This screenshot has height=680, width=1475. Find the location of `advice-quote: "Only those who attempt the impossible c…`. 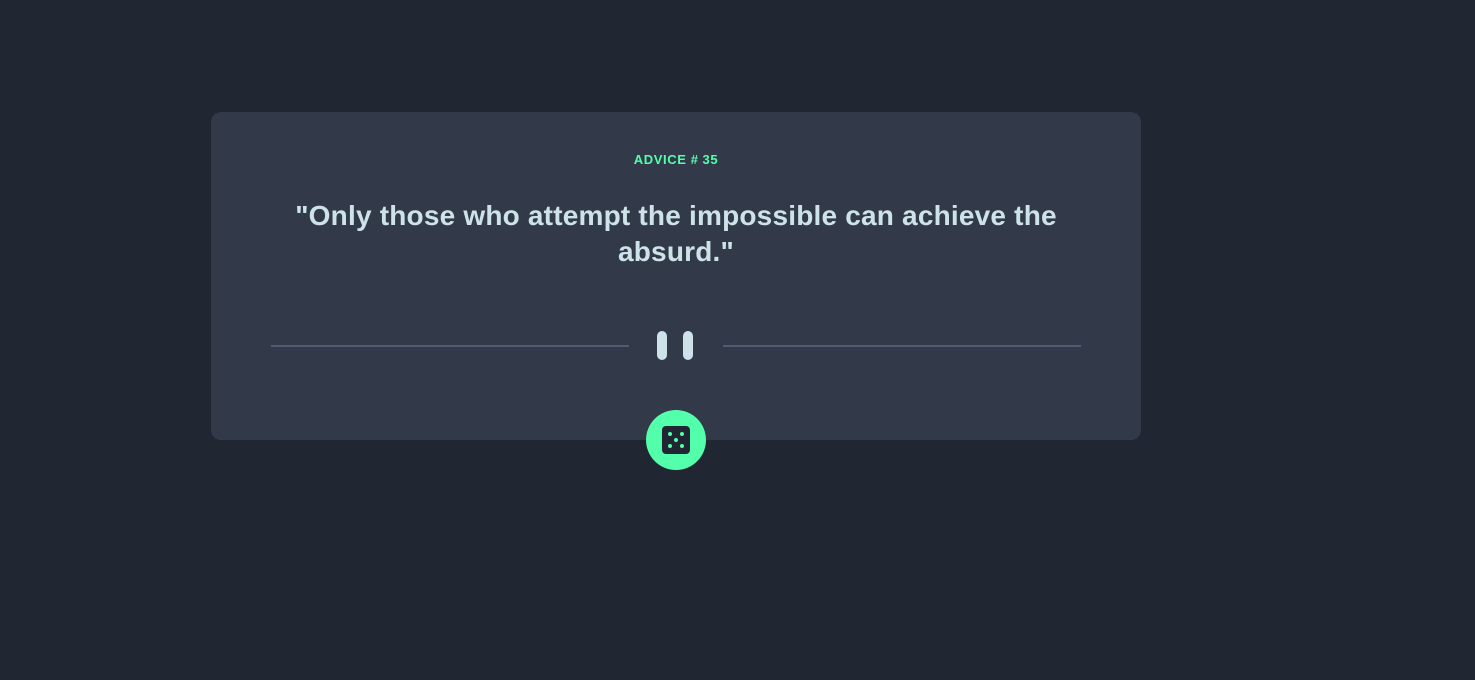

advice-quote: "Only those who attempt the impossible c… is located at coordinates (676, 233).